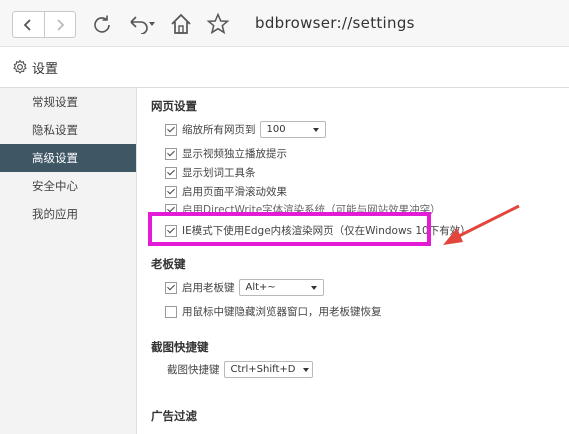 The width and height of the screenshot is (569, 434). I want to click on section-title-screenshot: 截图快捷键, so click(180, 347).